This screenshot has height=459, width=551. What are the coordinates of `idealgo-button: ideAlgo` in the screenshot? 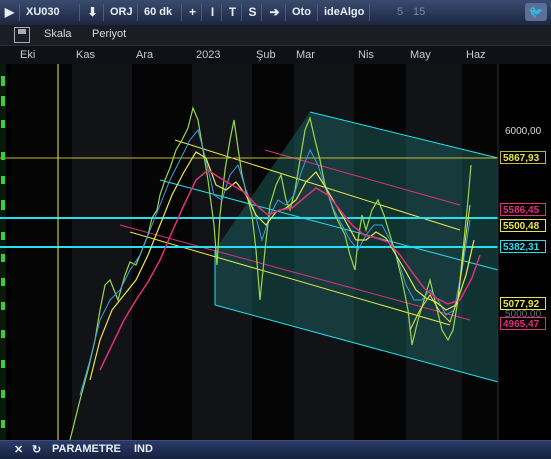 It's located at (345, 12).